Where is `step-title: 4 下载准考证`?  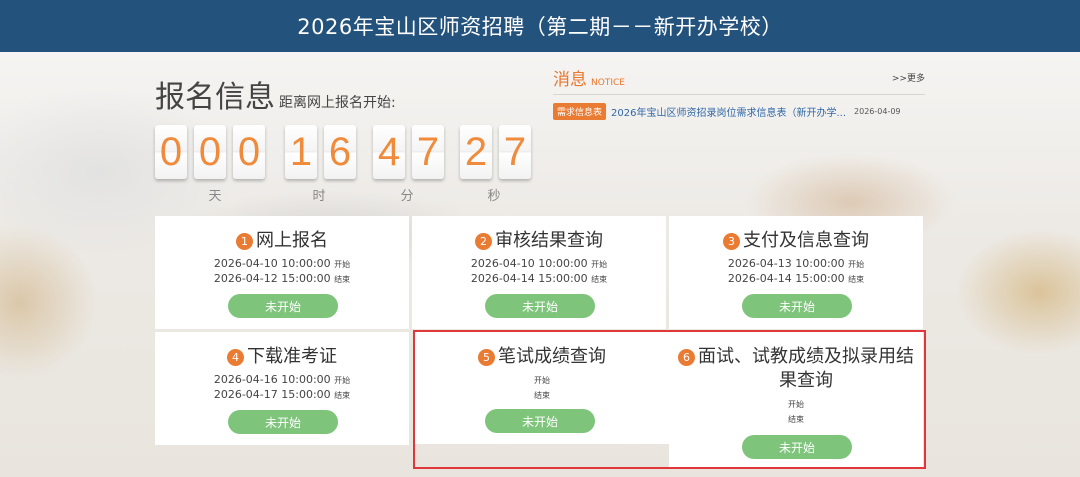 step-title: 4 下载准考证 is located at coordinates (282, 357).